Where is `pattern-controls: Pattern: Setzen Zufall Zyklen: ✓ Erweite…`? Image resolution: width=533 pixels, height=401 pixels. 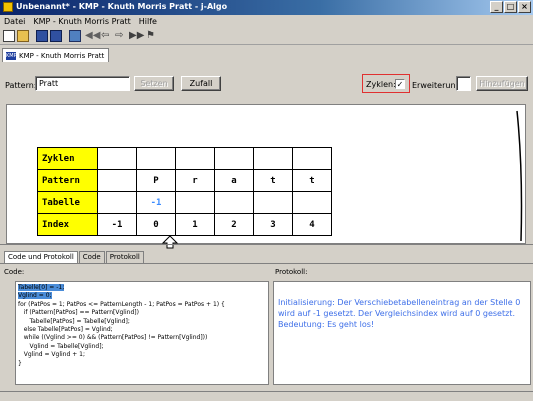
pattern-controls: Pattern: Setzen Zufall Zyklen: ✓ Erweite… is located at coordinates (266, 83).